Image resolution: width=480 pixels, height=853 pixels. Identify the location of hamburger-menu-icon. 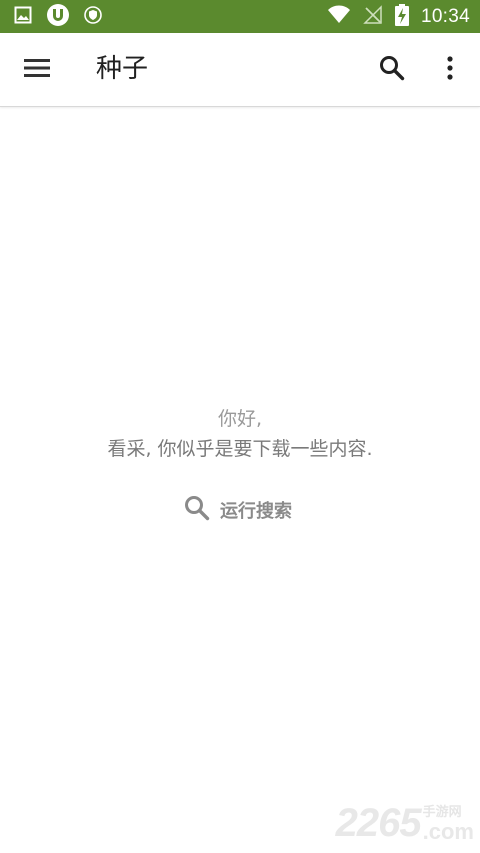
(37, 70).